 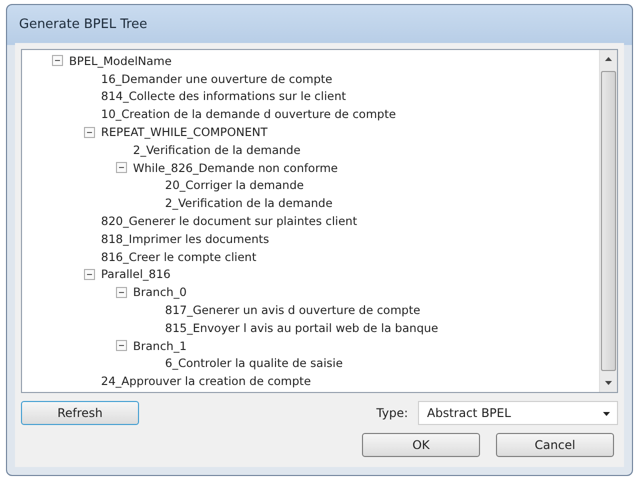 What do you see at coordinates (608, 59) in the screenshot?
I see `scroll-up-icon` at bounding box center [608, 59].